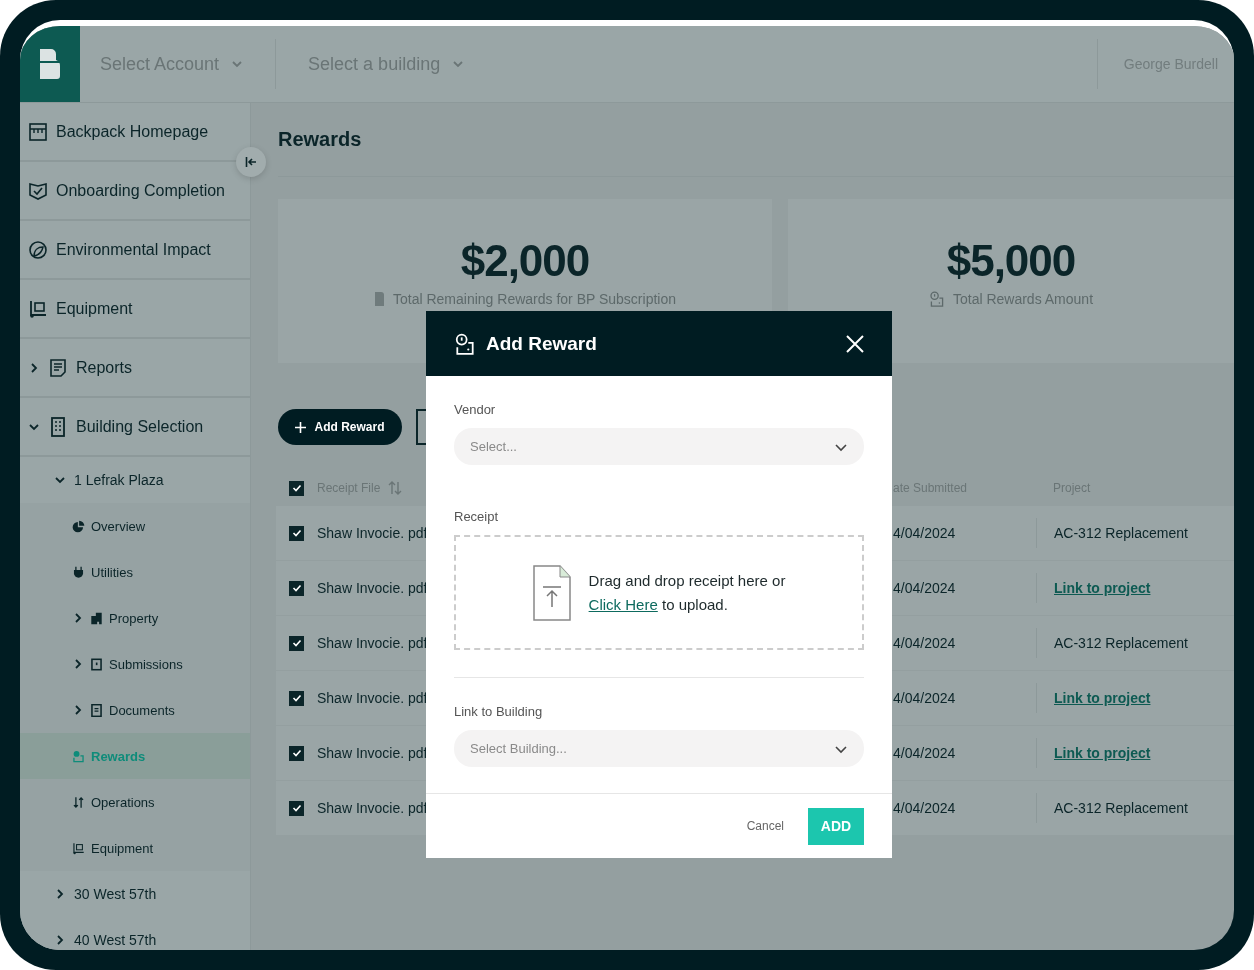 The height and width of the screenshot is (970, 1254). I want to click on sidebar-item: Submissions, so click(135, 664).